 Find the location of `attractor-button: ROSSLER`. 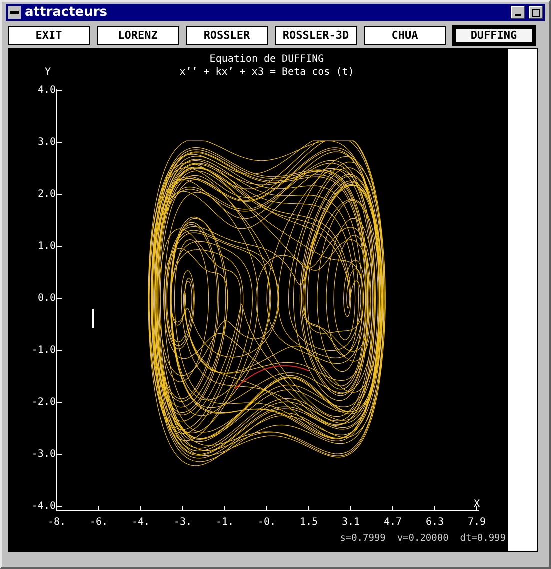

attractor-button: ROSSLER is located at coordinates (227, 35).